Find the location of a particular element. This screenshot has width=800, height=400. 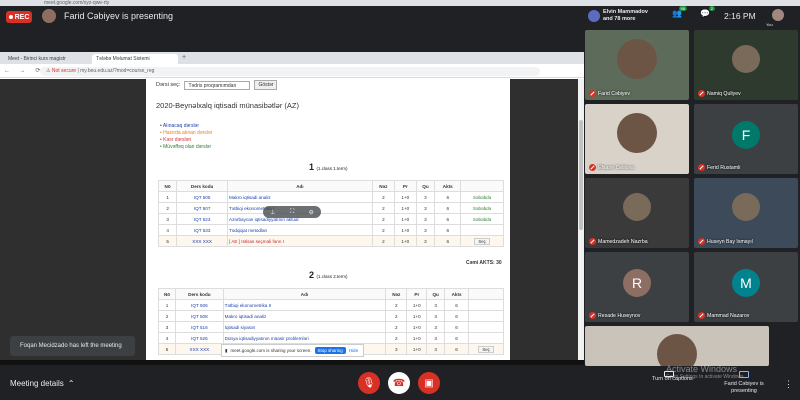

filter-row: Dərsi seç: Tədris proqramımdan Göstər is located at coordinates (217, 85).